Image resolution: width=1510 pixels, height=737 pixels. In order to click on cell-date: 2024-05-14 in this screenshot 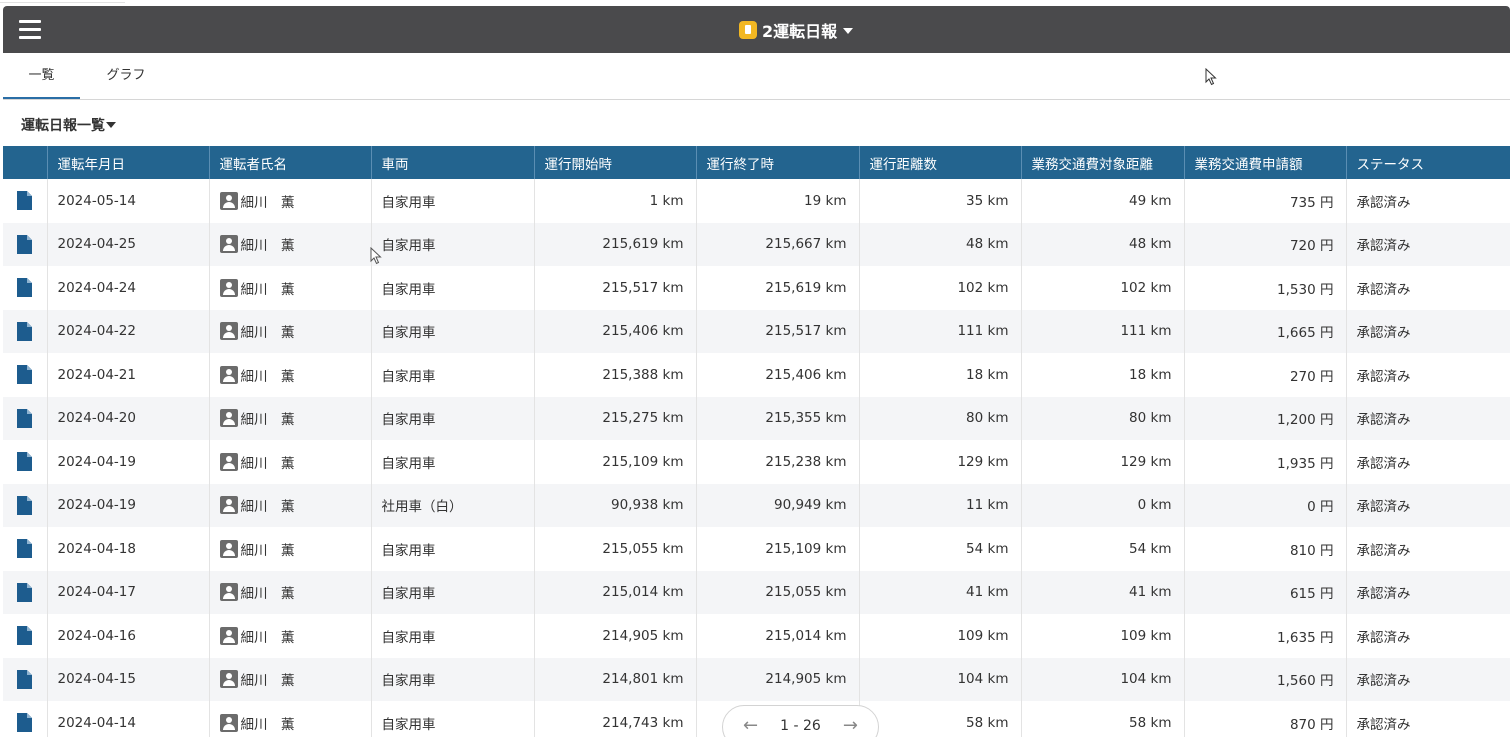, I will do `click(128, 201)`.